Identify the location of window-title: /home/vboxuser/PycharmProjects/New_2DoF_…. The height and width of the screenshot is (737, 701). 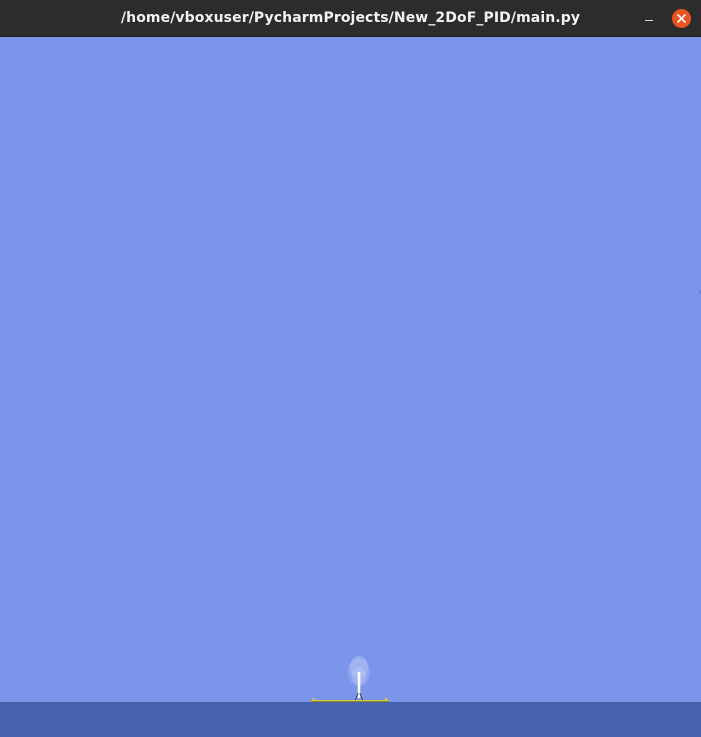
(350, 18).